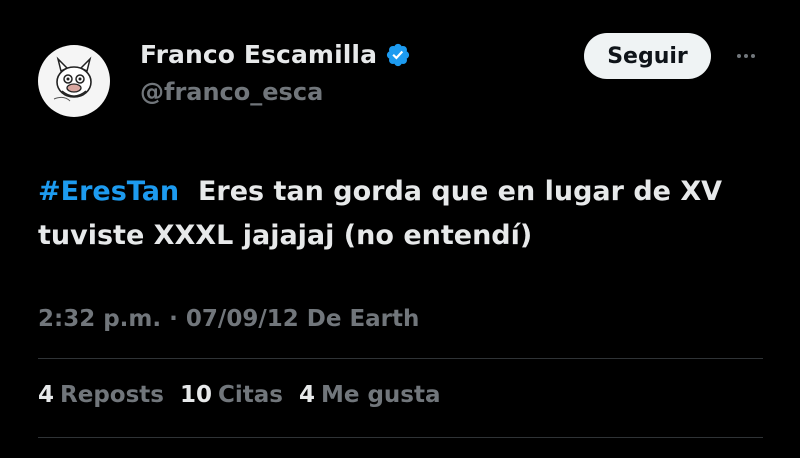 Image resolution: width=800 pixels, height=458 pixels. What do you see at coordinates (746, 56) in the screenshot?
I see `more-horizontal-icon` at bounding box center [746, 56].